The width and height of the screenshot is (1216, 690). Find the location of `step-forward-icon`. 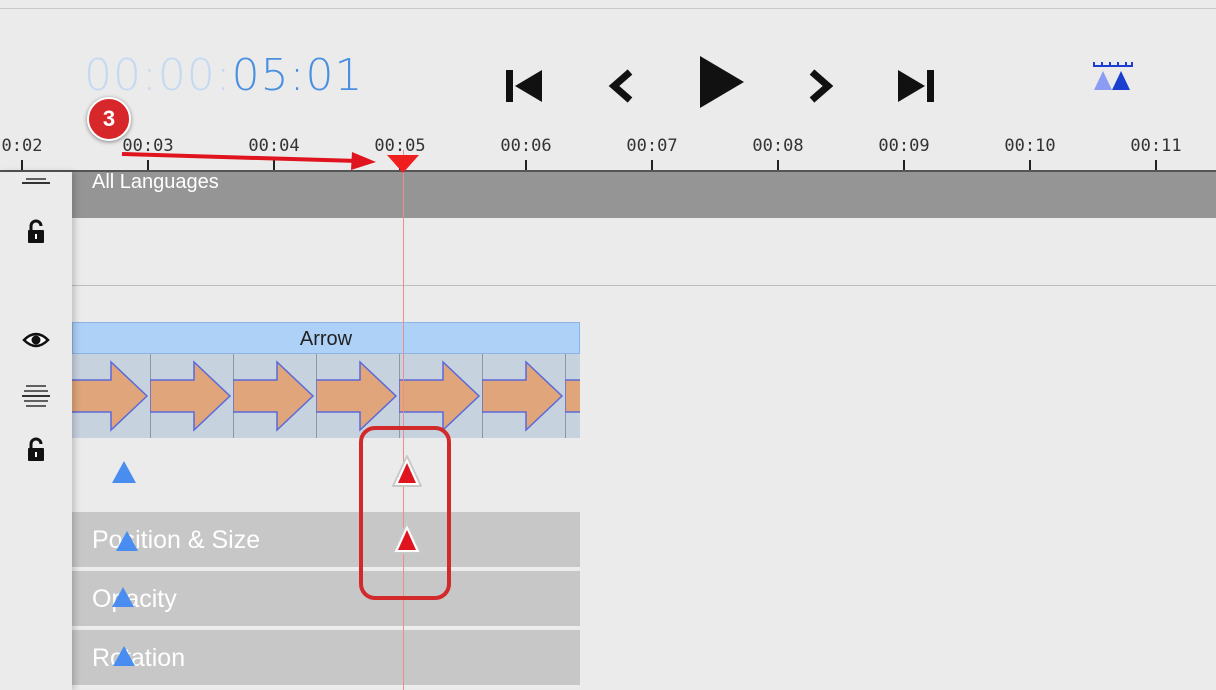

step-forward-icon is located at coordinates (821, 86).